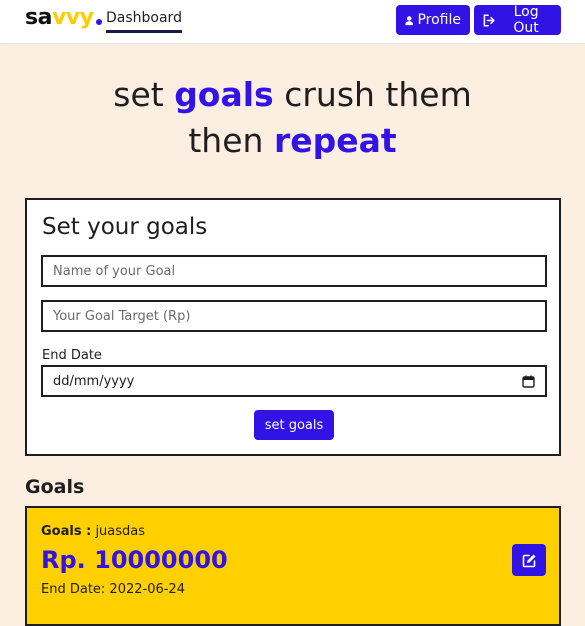  Describe the element at coordinates (94, 381) in the screenshot. I see `end-date-placeholder: dd/mm/yyyy` at that location.